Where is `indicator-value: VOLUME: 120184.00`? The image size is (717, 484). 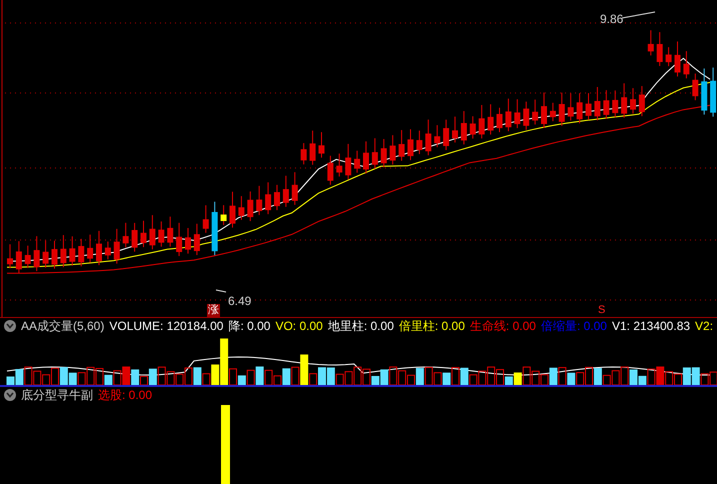
indicator-value: VOLUME: 120184.00 is located at coordinates (166, 326).